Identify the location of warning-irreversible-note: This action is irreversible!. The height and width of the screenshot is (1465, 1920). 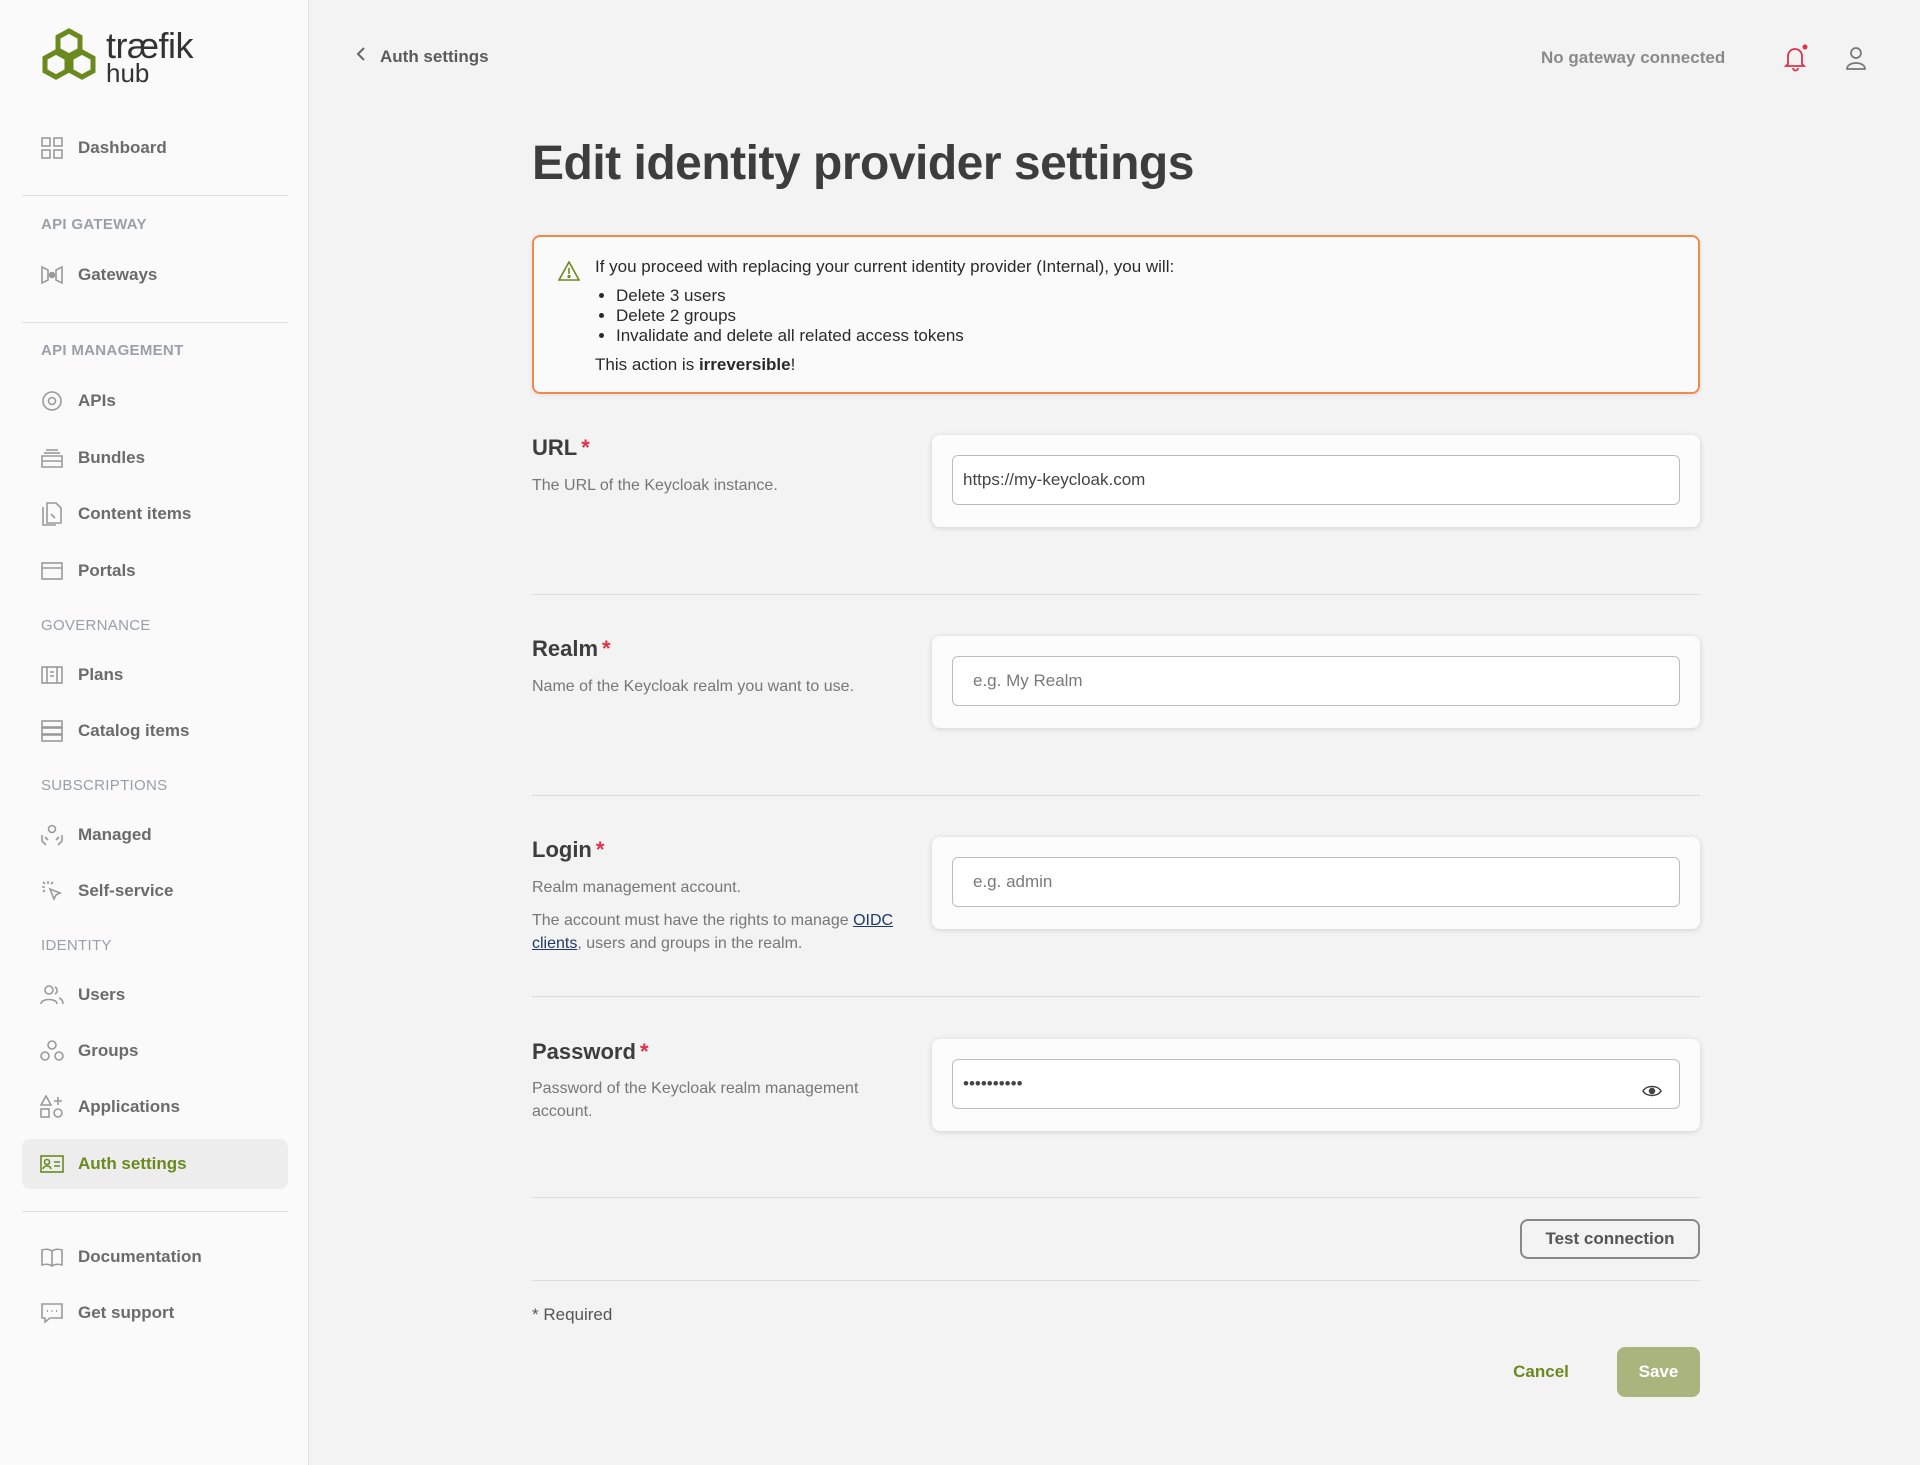
(695, 365).